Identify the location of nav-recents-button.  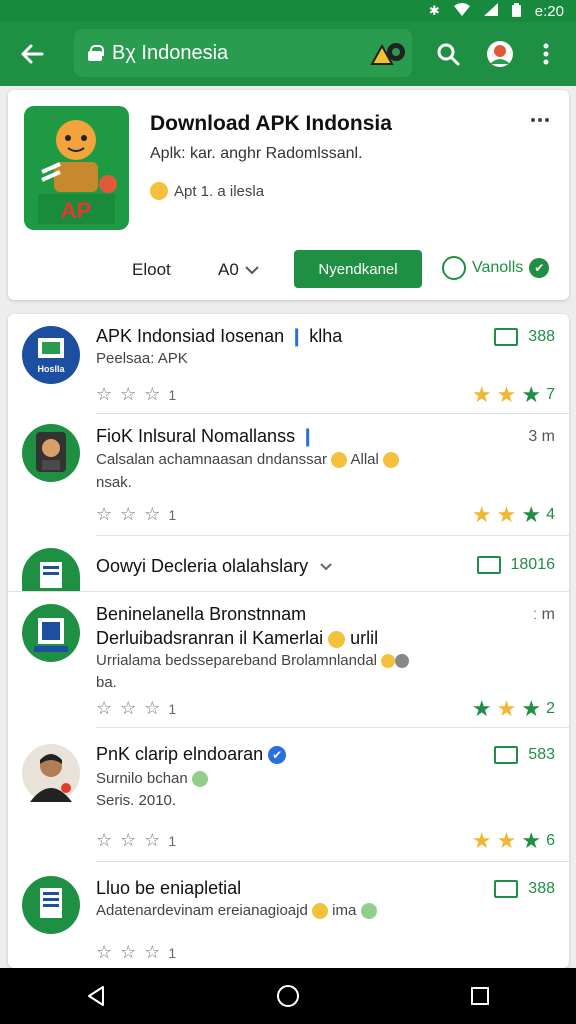
(480, 996).